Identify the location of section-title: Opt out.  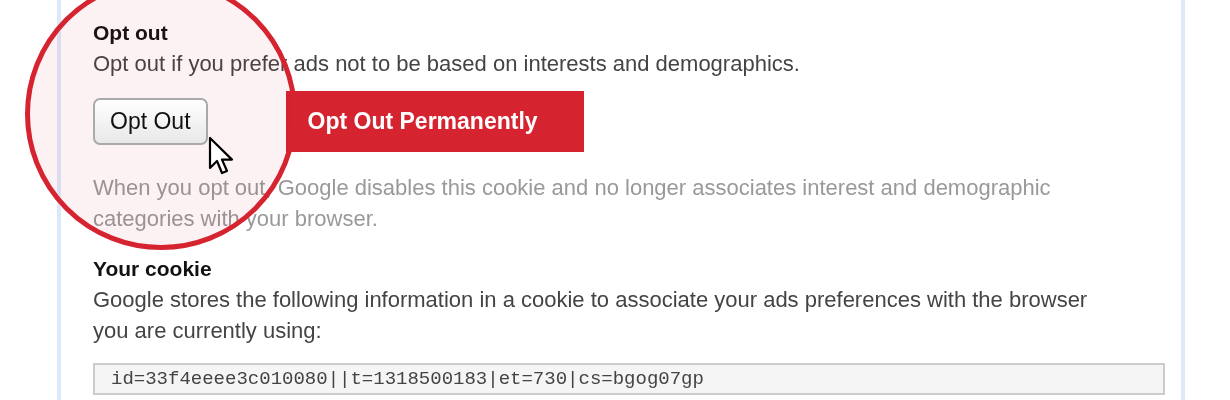
(131, 33).